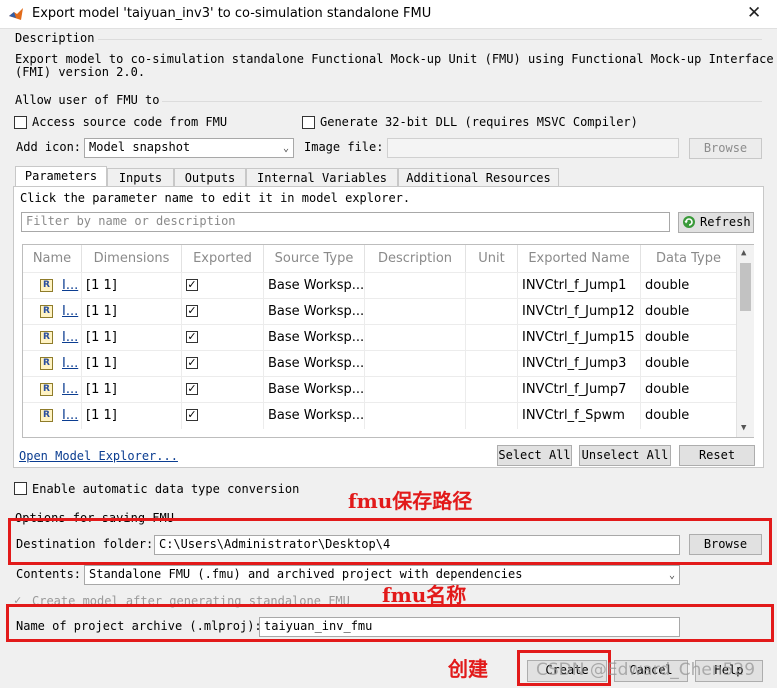 The image size is (777, 688). What do you see at coordinates (745, 341) in the screenshot?
I see `table-scrollbar: ▲ ▼` at bounding box center [745, 341].